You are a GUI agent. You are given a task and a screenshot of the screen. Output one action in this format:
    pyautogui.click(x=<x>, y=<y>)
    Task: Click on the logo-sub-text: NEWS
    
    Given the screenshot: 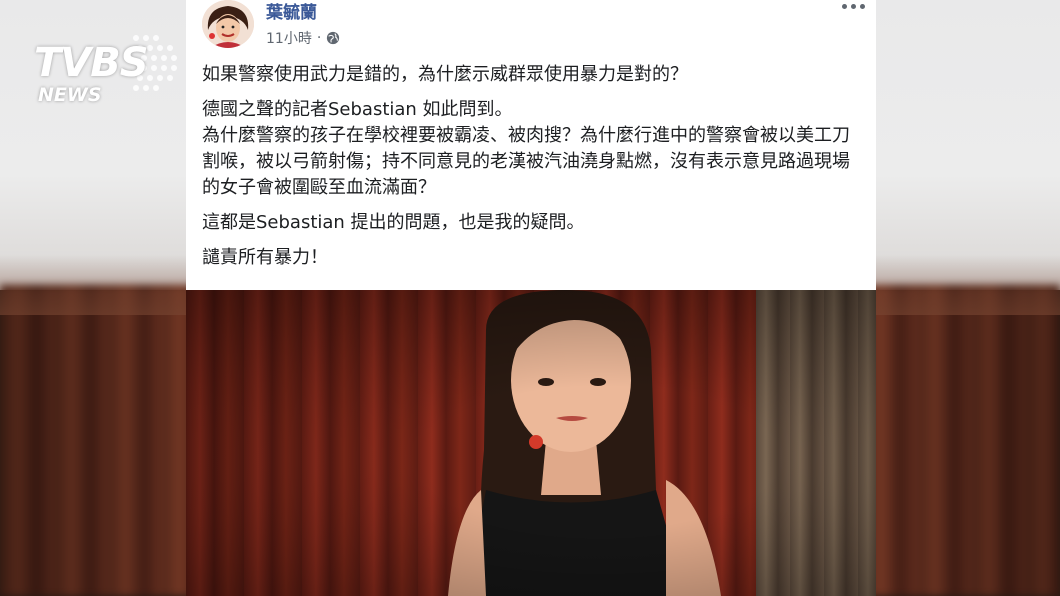 What is the action you would take?
    pyautogui.click(x=70, y=95)
    